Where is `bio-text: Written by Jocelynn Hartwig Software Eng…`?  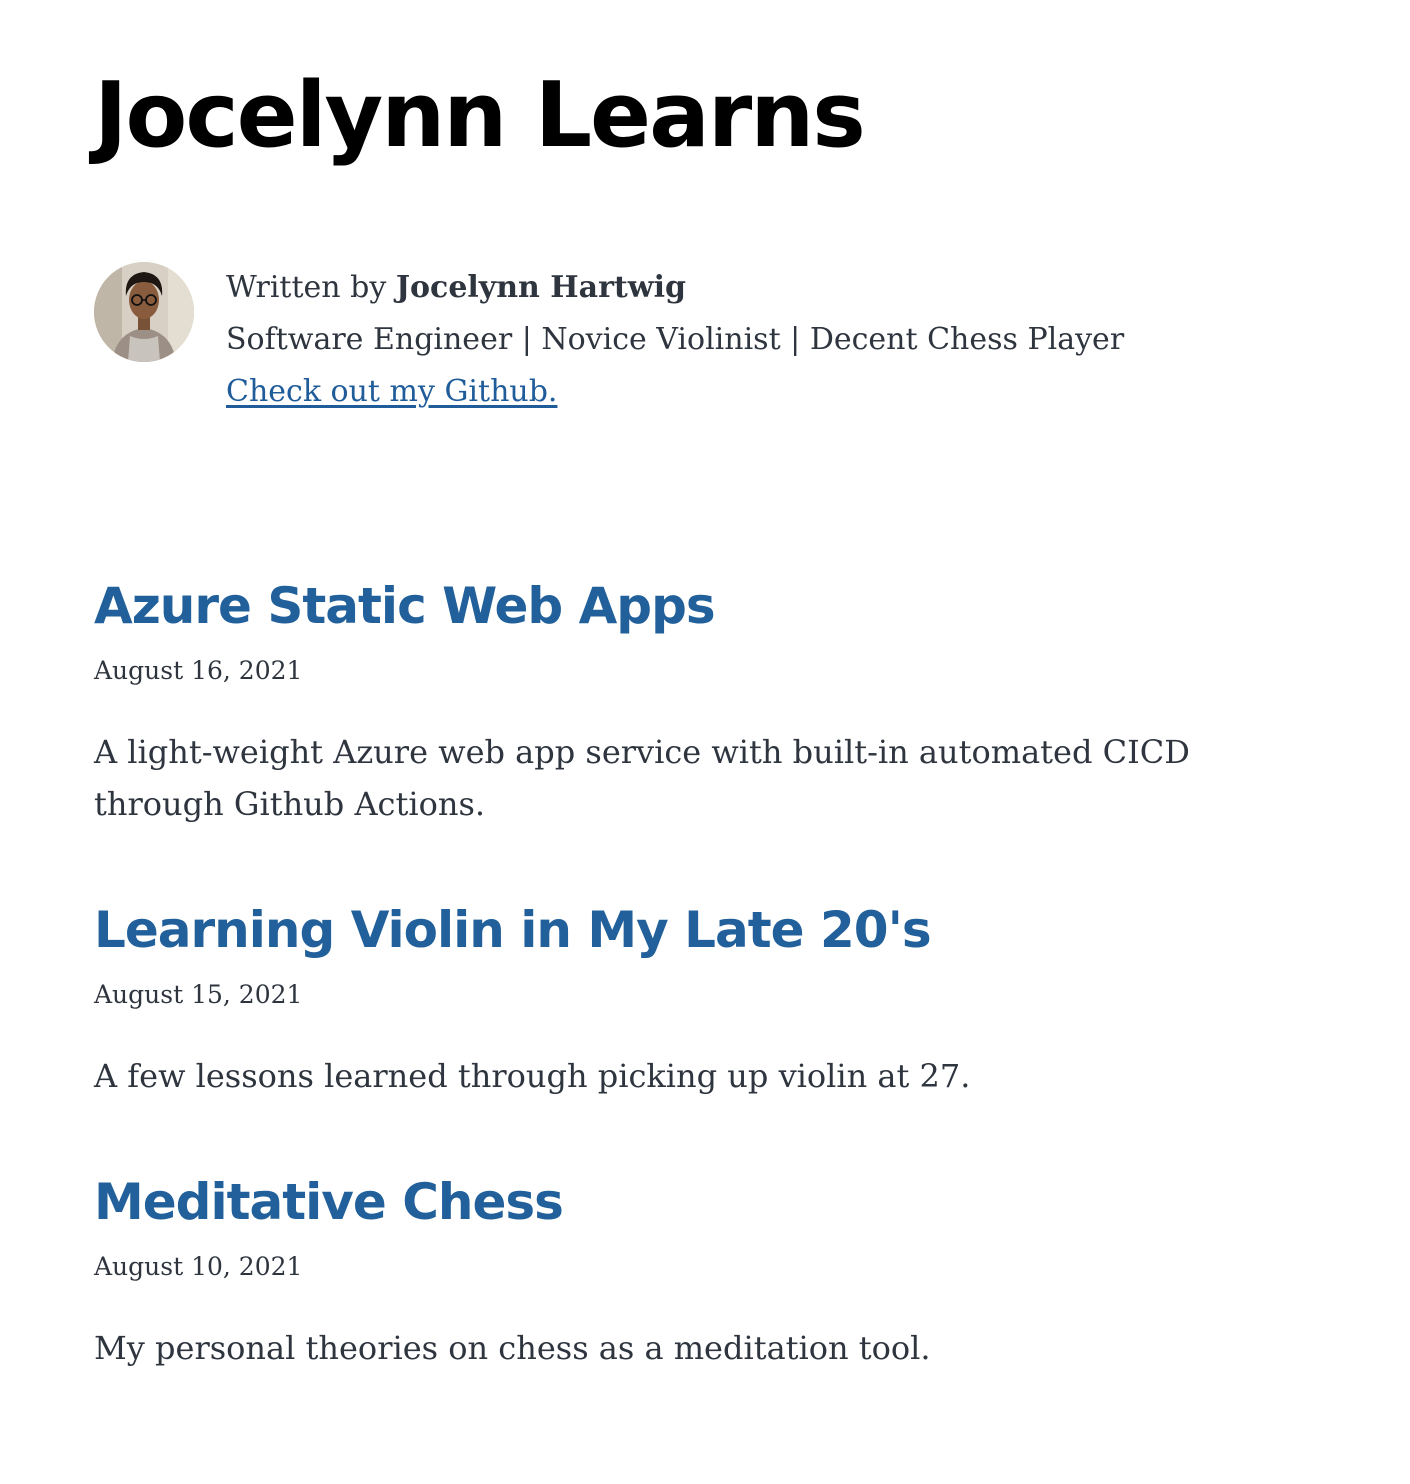
bio-text: Written by Jocelynn Hartwig Software Eng… is located at coordinates (675, 340).